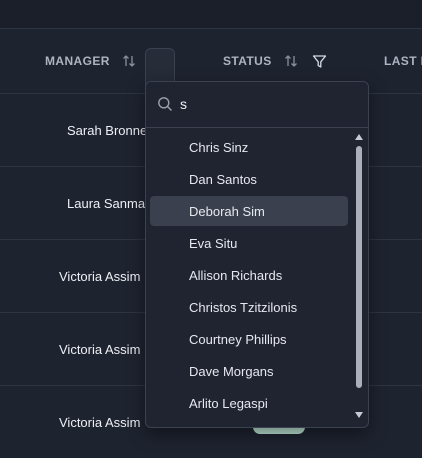  I want to click on column-header-last: LAST L, so click(403, 61).